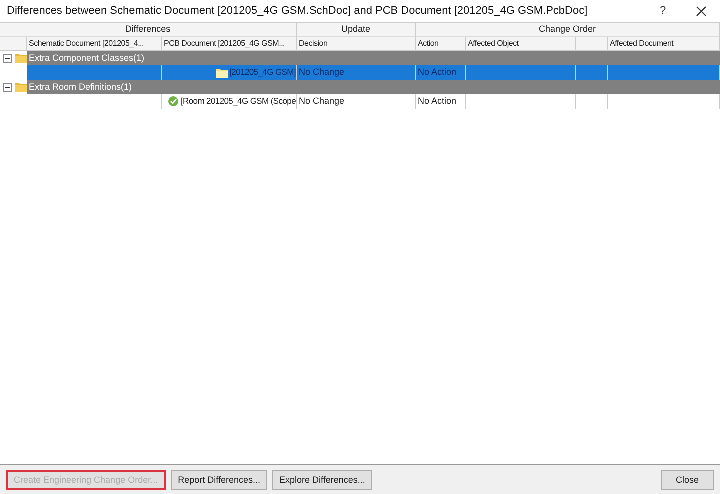  Describe the element at coordinates (373, 58) in the screenshot. I see `group-label: Extra Component Classes(1)` at that location.